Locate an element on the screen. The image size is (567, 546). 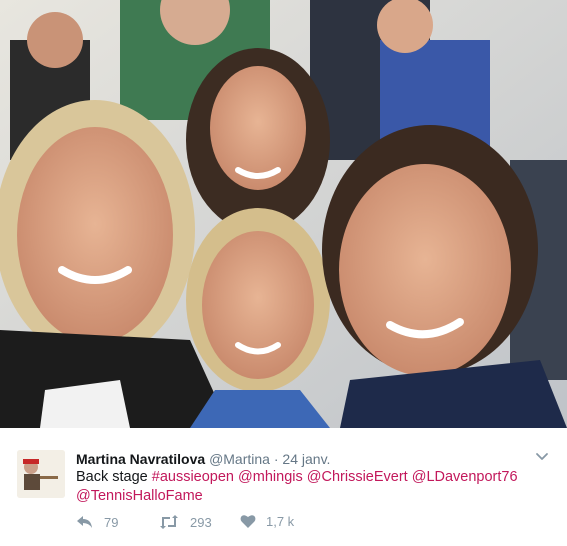
author-avatar is located at coordinates (41, 474).